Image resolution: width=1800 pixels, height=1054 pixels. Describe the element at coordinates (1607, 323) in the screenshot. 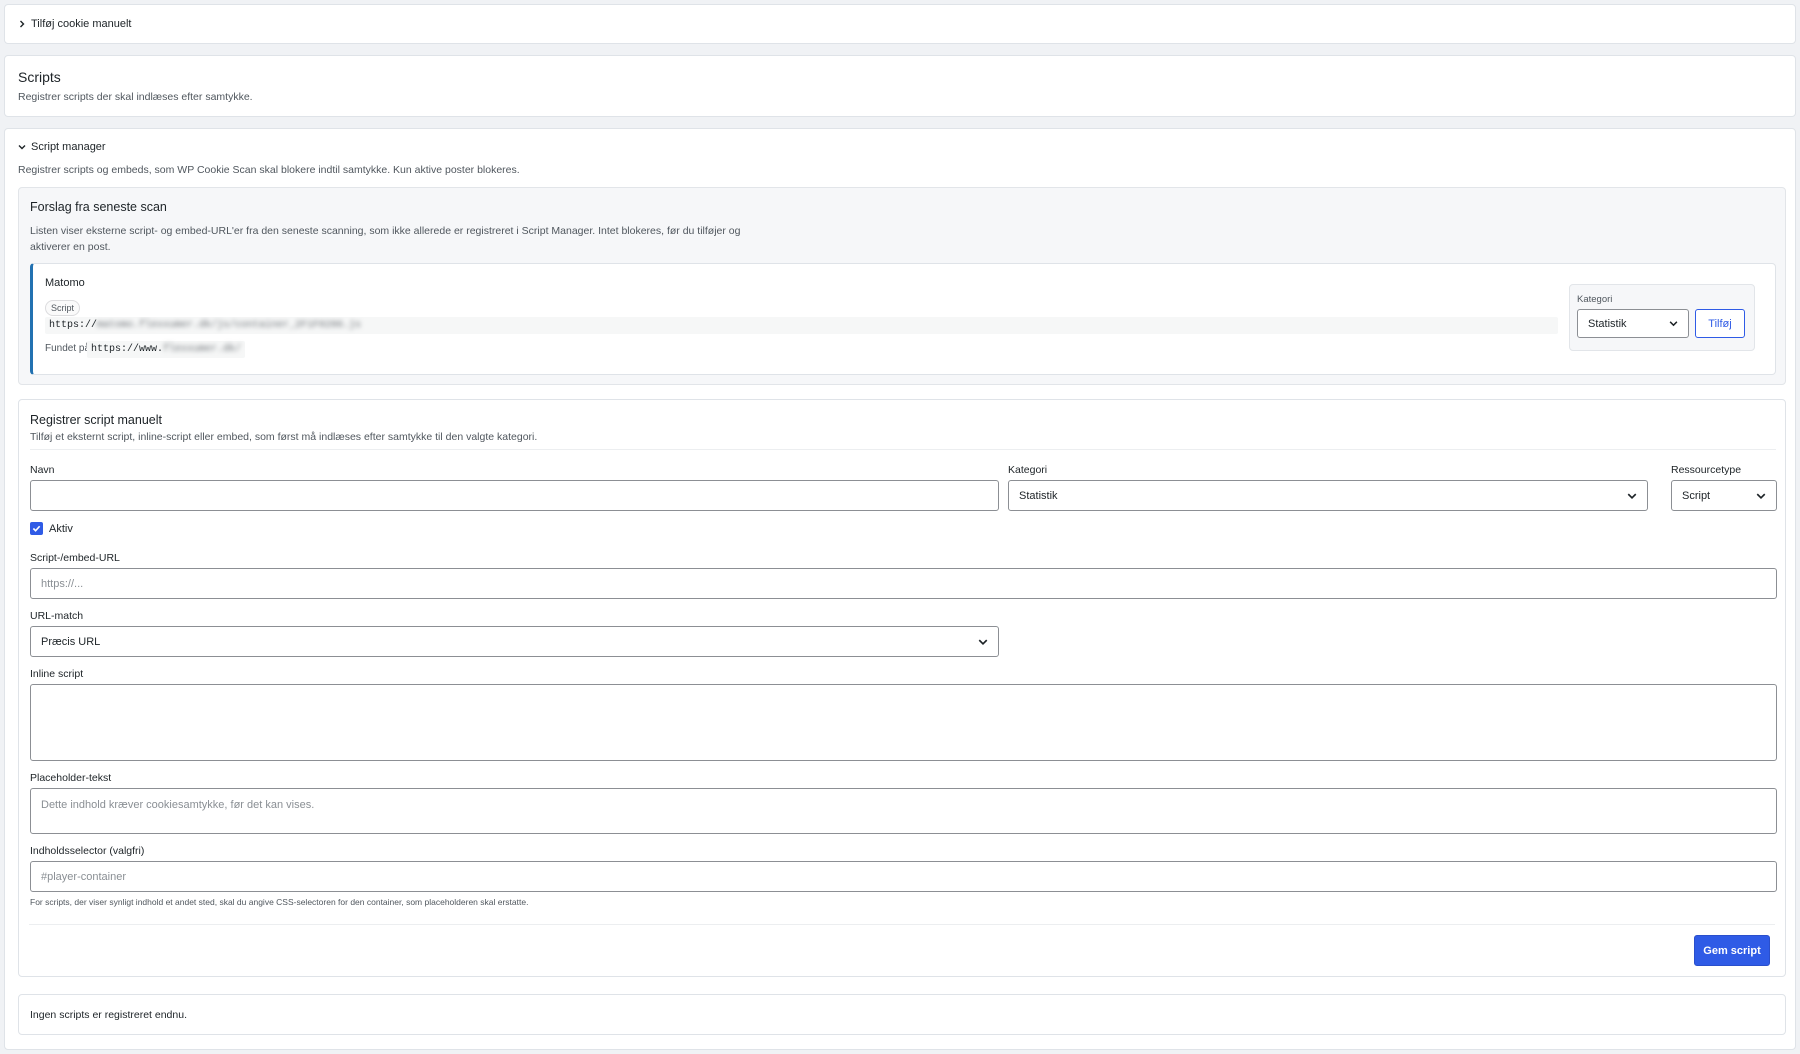

I see `suggestion-category-value: Statistik` at that location.